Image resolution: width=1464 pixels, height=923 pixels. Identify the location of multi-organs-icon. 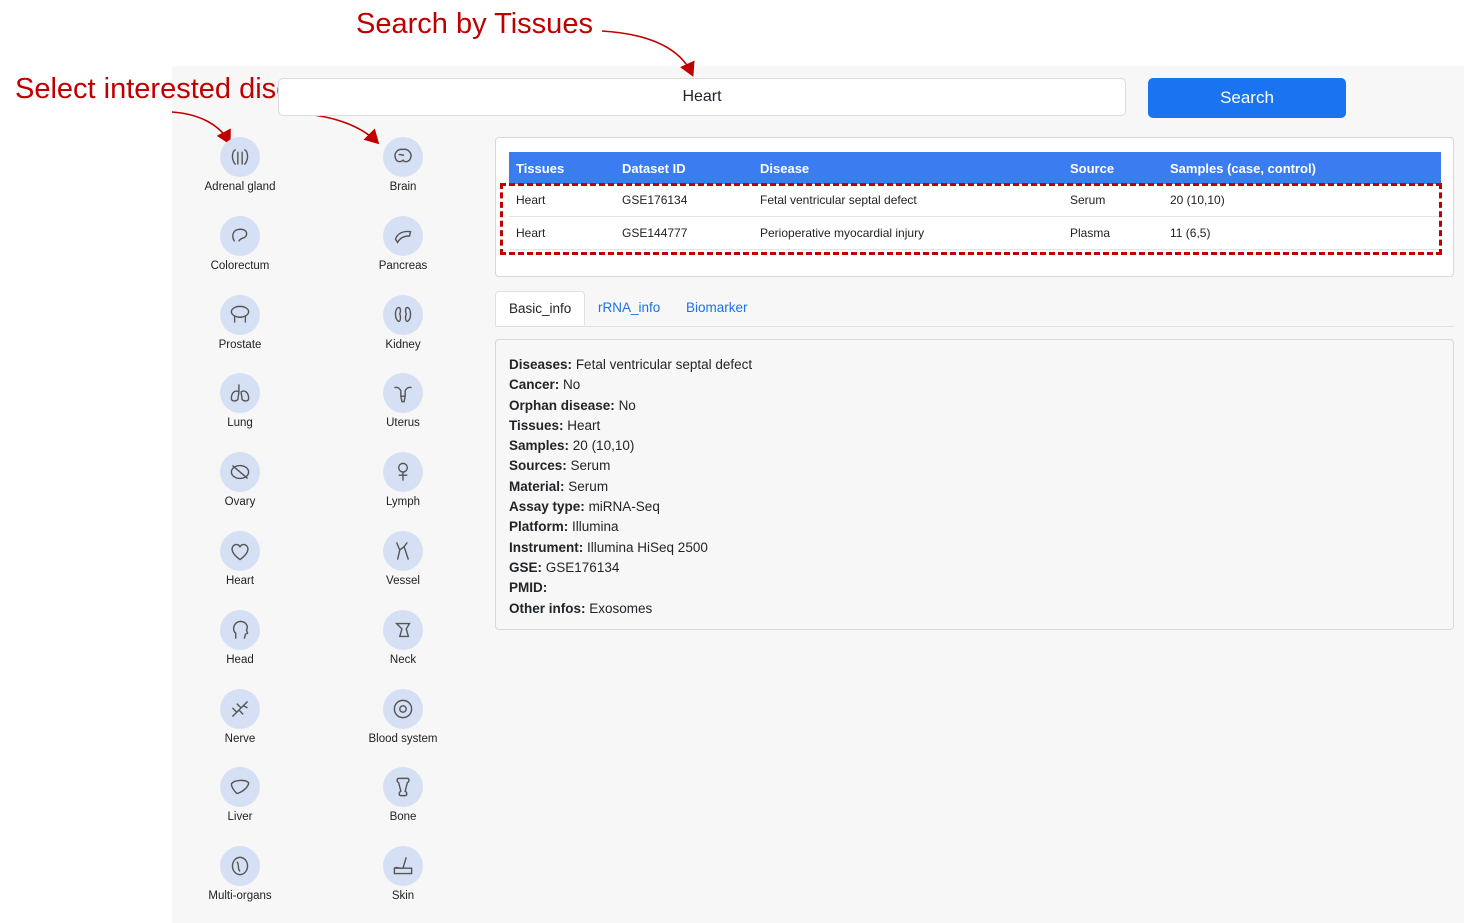
(240, 866).